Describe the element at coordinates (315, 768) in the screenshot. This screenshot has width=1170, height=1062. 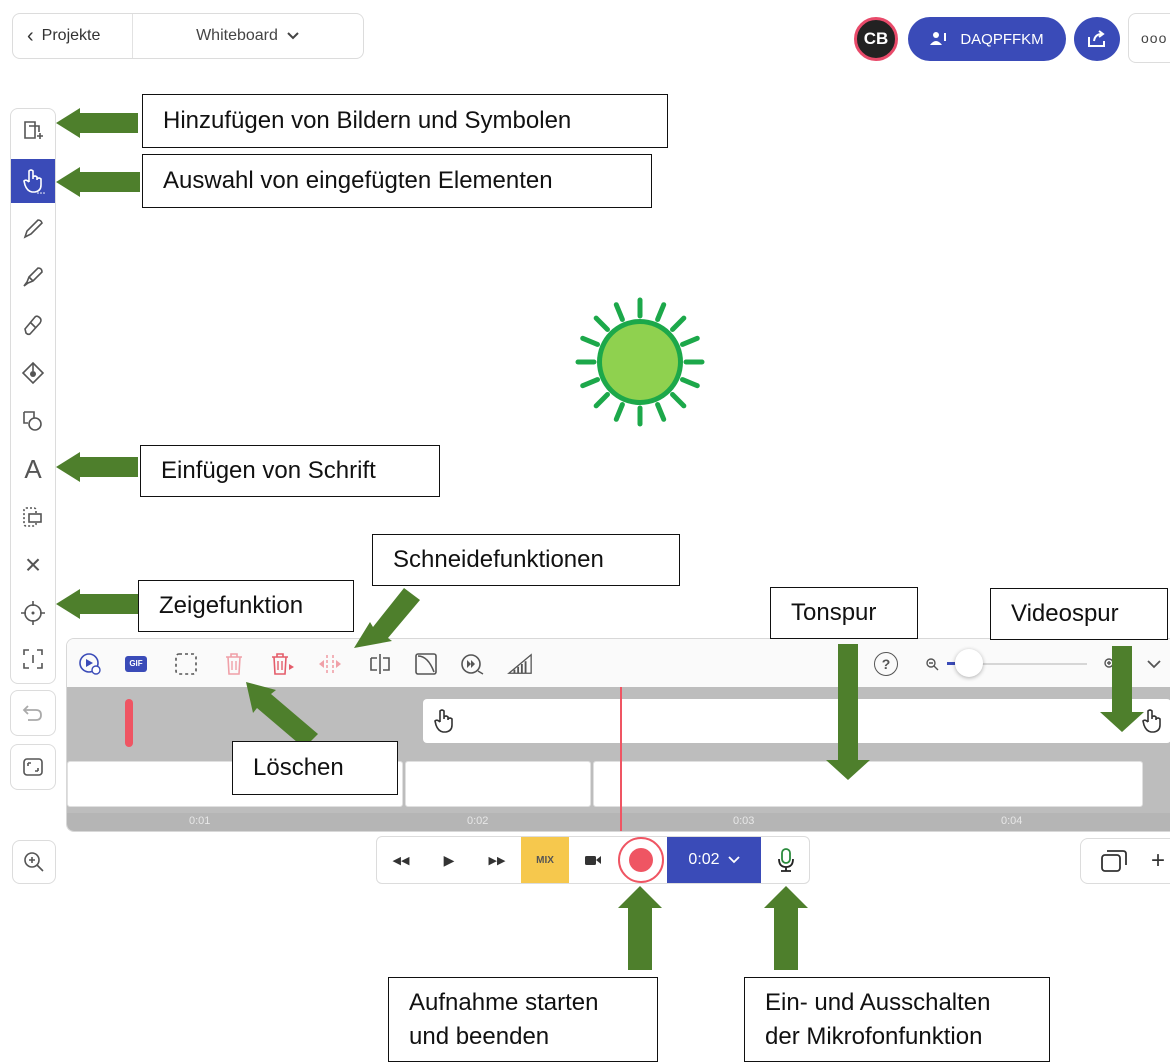
I see `annotation-delete: Löschen` at that location.